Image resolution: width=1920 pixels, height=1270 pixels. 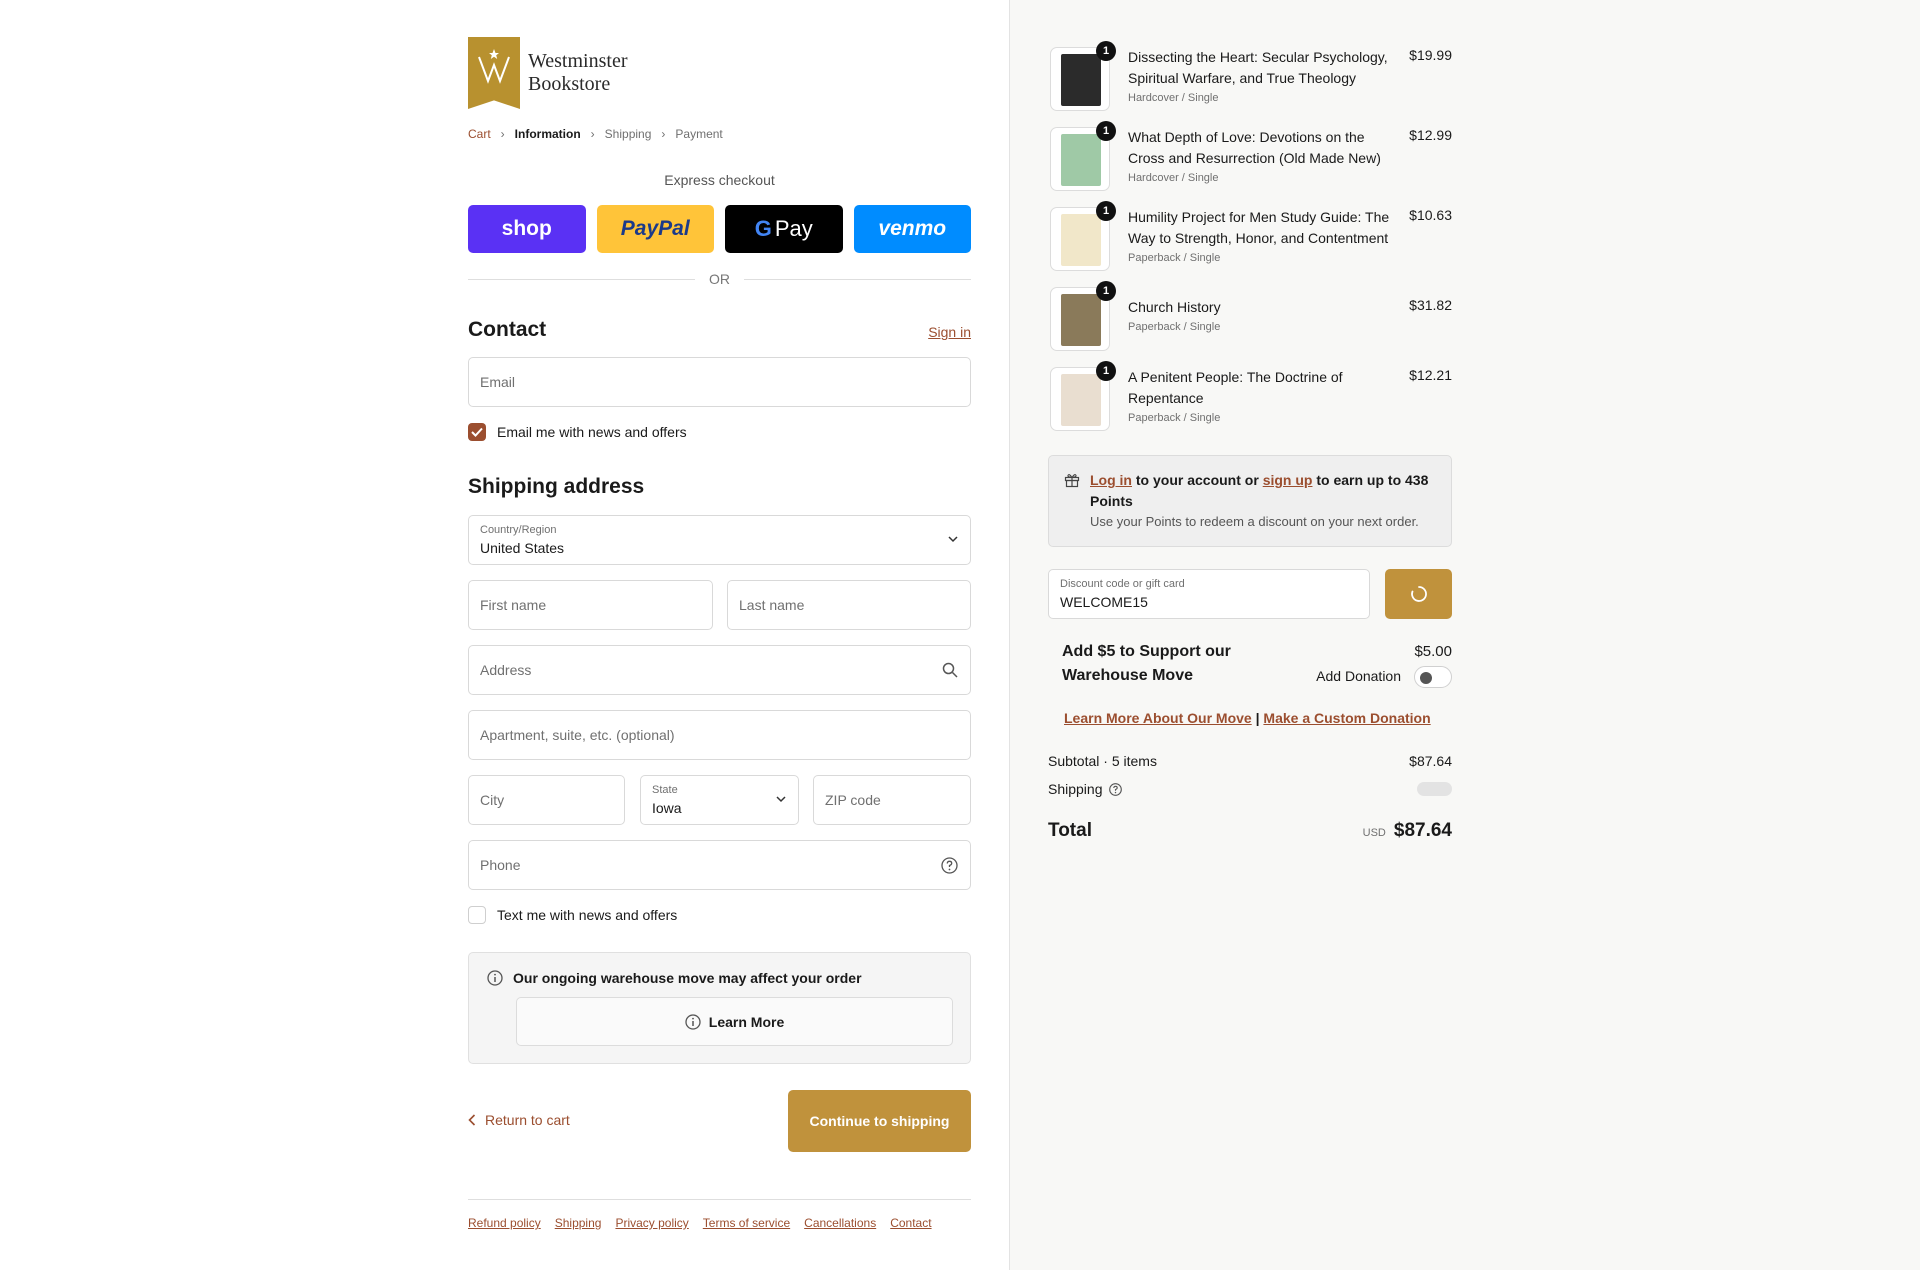 I want to click on phone-field: Phone, so click(x=719, y=865).